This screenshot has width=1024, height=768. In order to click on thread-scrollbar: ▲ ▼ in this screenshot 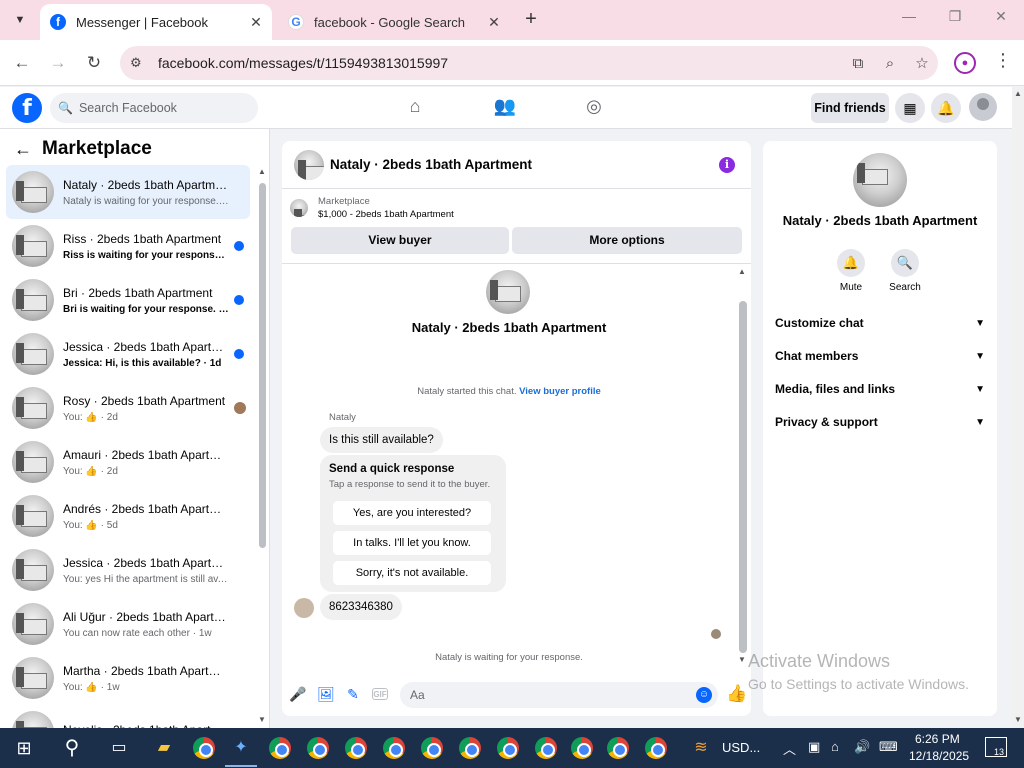, I will do `click(742, 465)`.